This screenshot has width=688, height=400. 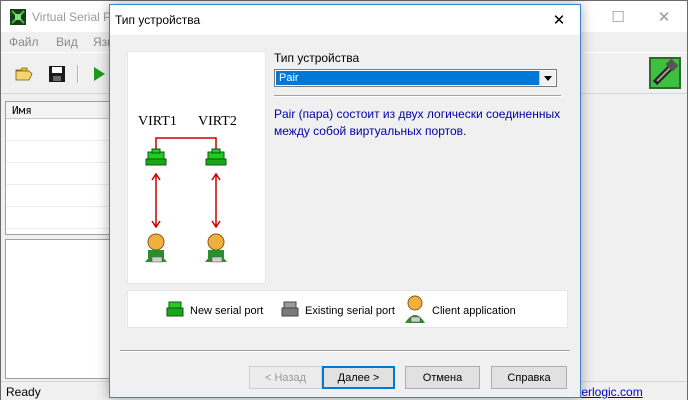 I want to click on list-header-name: Имя, so click(x=65, y=110).